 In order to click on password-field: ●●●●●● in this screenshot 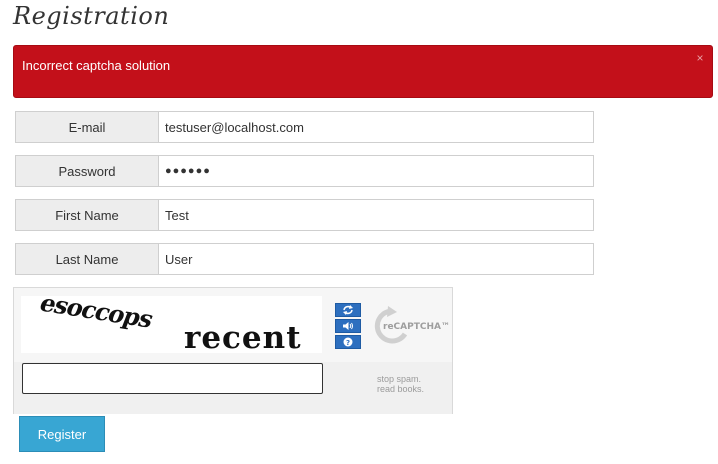, I will do `click(376, 171)`.